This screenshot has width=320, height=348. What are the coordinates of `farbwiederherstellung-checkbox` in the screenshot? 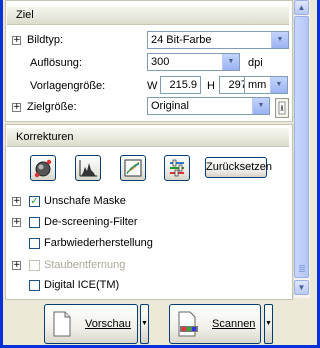 It's located at (34, 243).